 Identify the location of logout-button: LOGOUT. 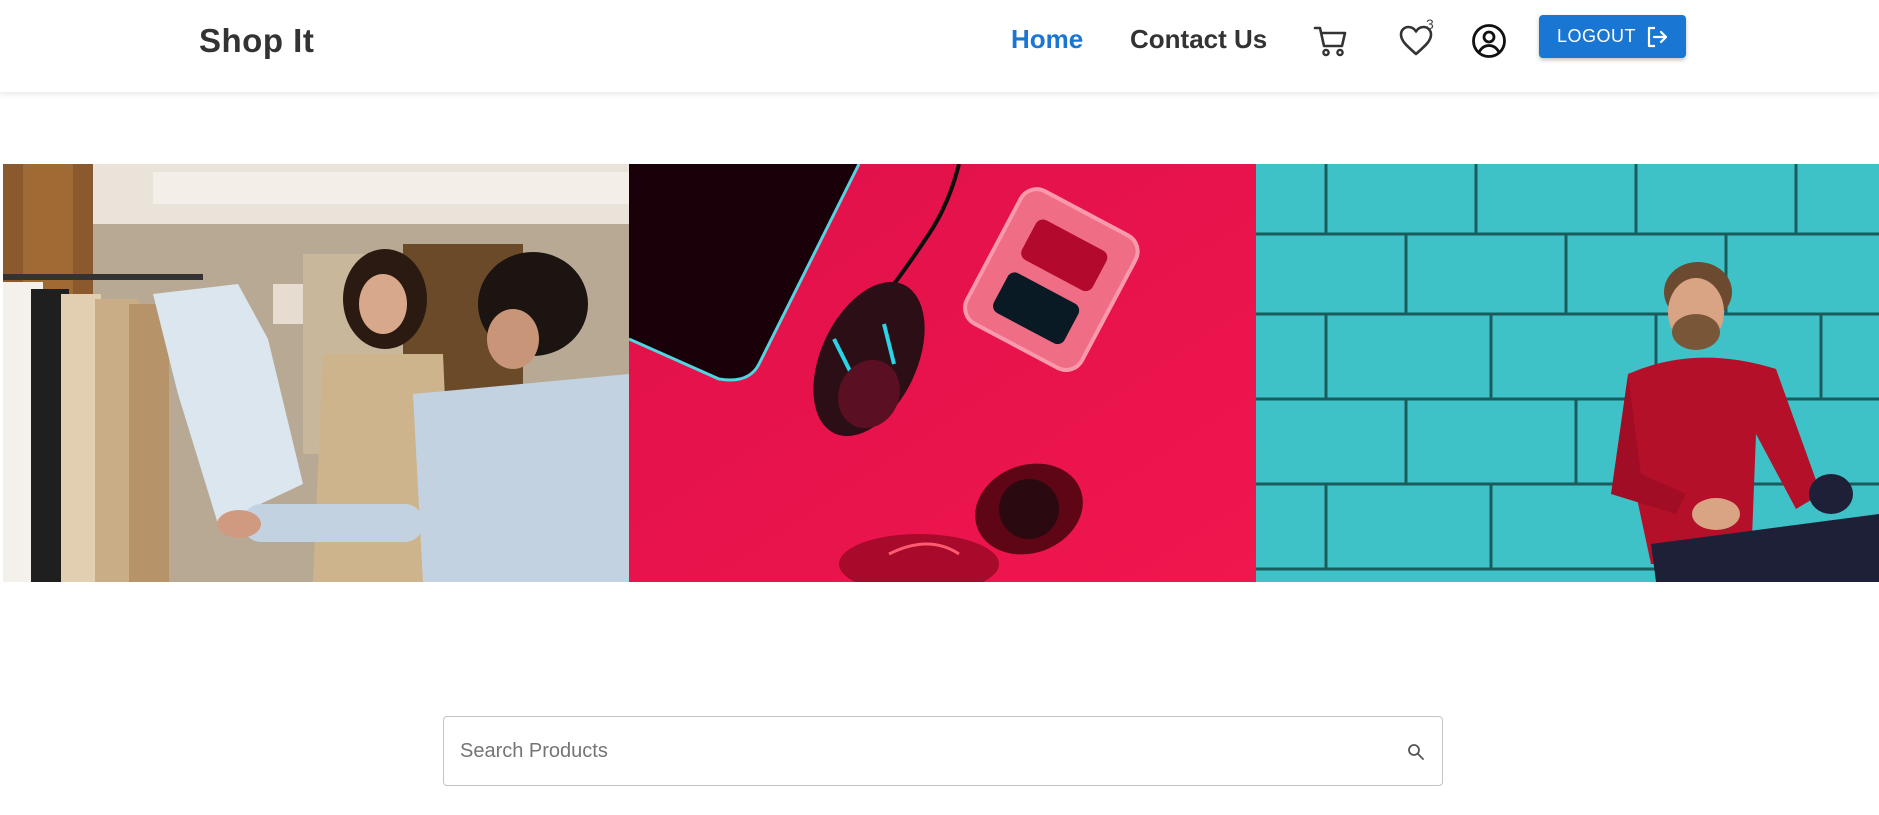
(1612, 36).